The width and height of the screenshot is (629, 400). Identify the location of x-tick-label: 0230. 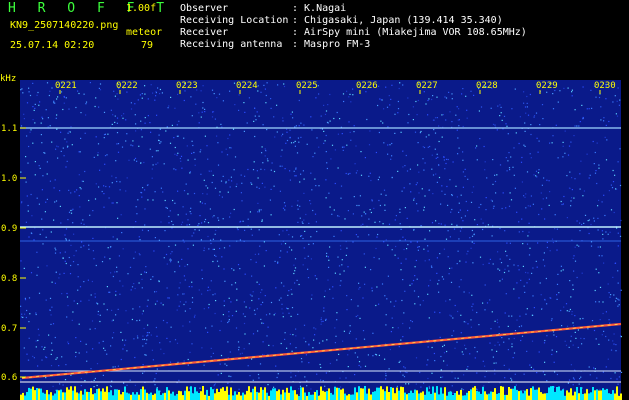
(605, 86).